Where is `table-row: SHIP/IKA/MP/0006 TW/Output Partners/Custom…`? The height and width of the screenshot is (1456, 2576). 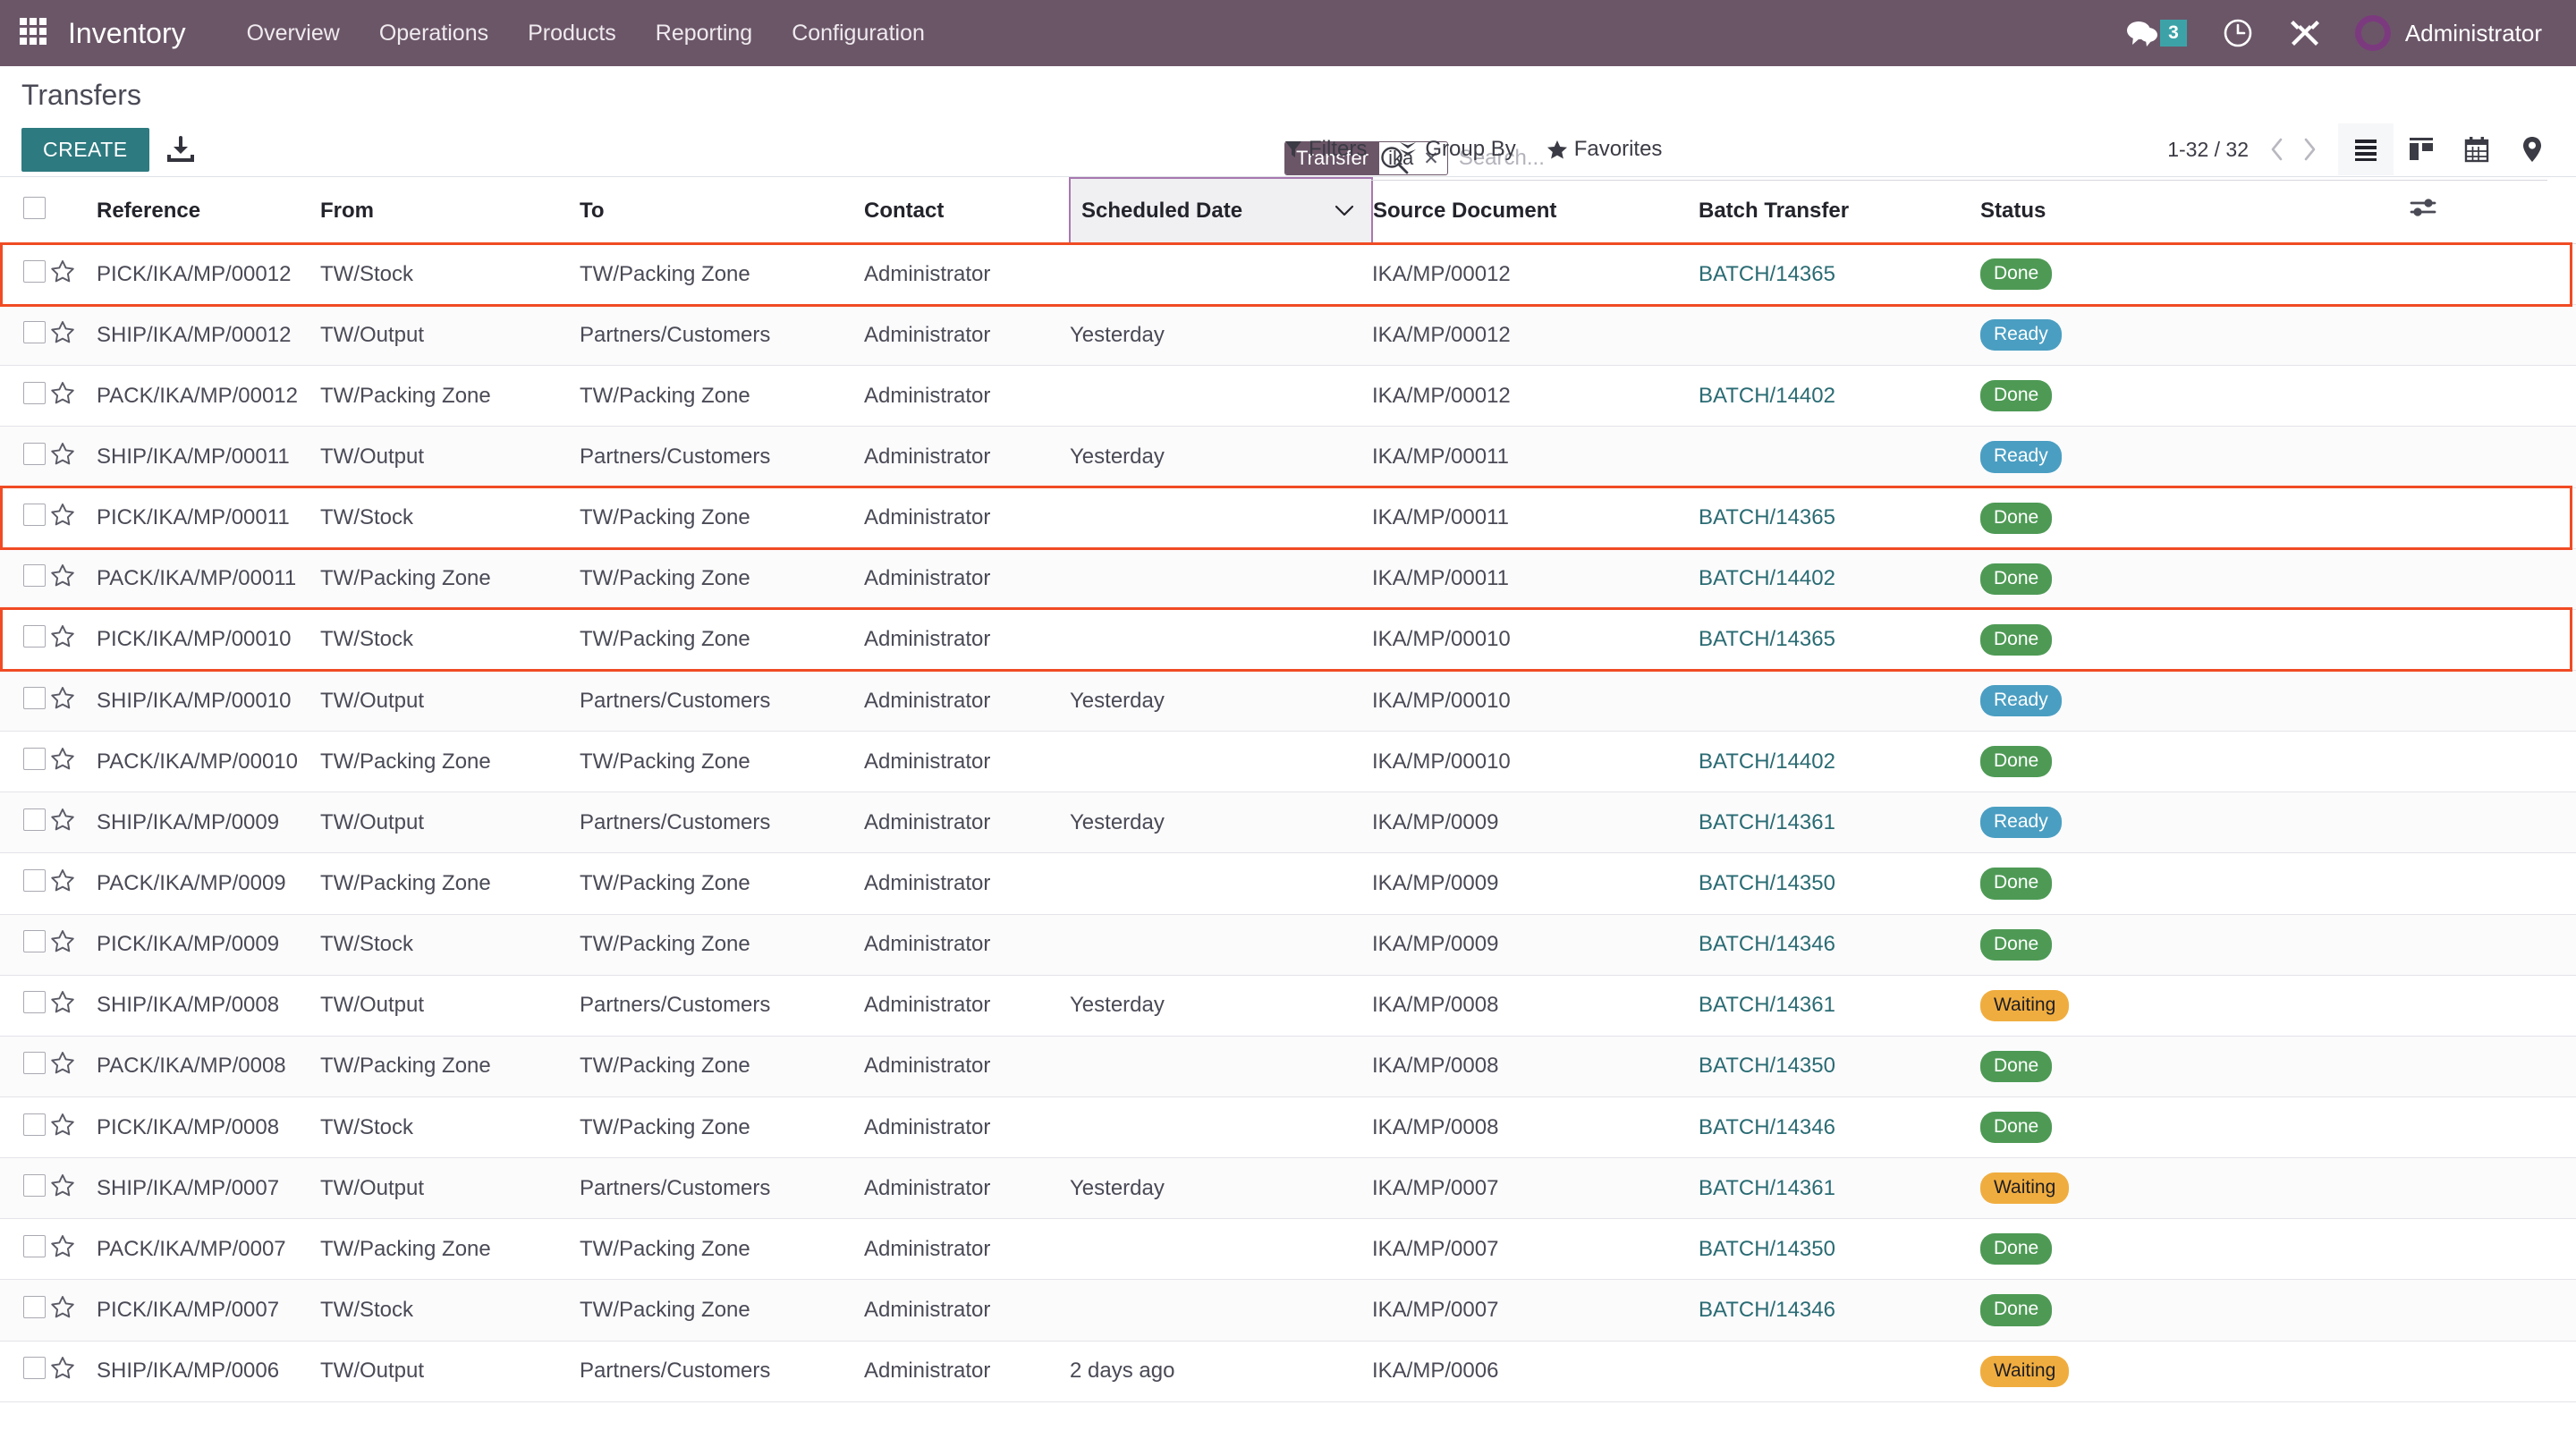 table-row: SHIP/IKA/MP/0006 TW/Output Partners/Custom… is located at coordinates (1288, 1371).